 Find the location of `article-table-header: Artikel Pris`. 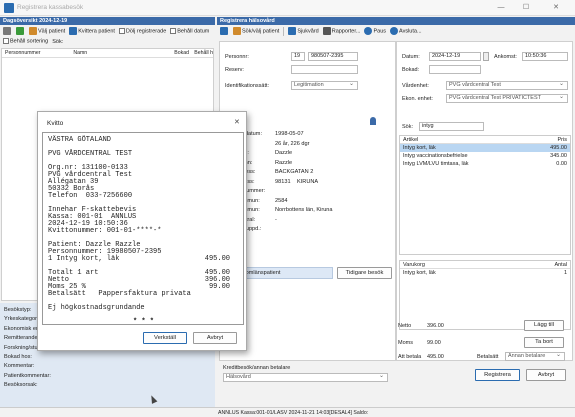

article-table-header: Artikel Pris is located at coordinates (485, 140).